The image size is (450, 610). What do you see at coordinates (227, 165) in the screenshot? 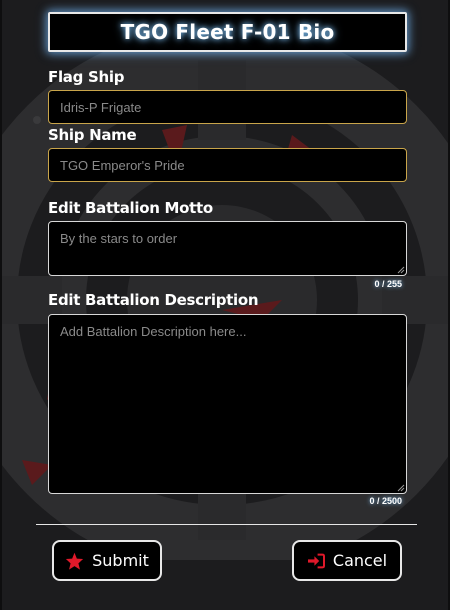
I see `ship-name-input: TGO Emperor's Pride` at bounding box center [227, 165].